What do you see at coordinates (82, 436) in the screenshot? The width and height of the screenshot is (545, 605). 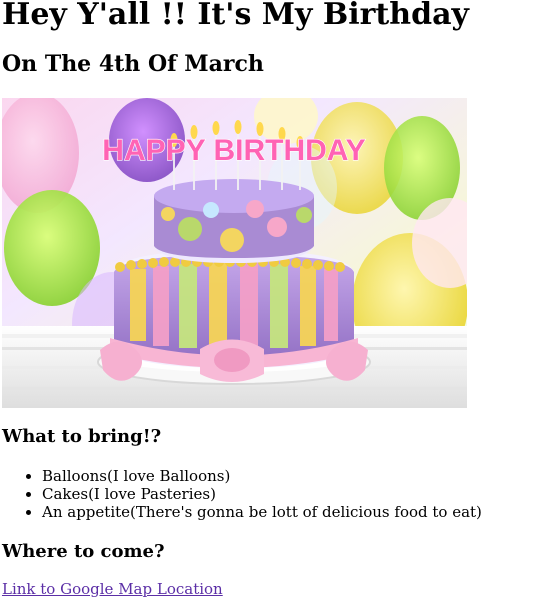 I see `what-to-bring-heading: What to bring!?` at bounding box center [82, 436].